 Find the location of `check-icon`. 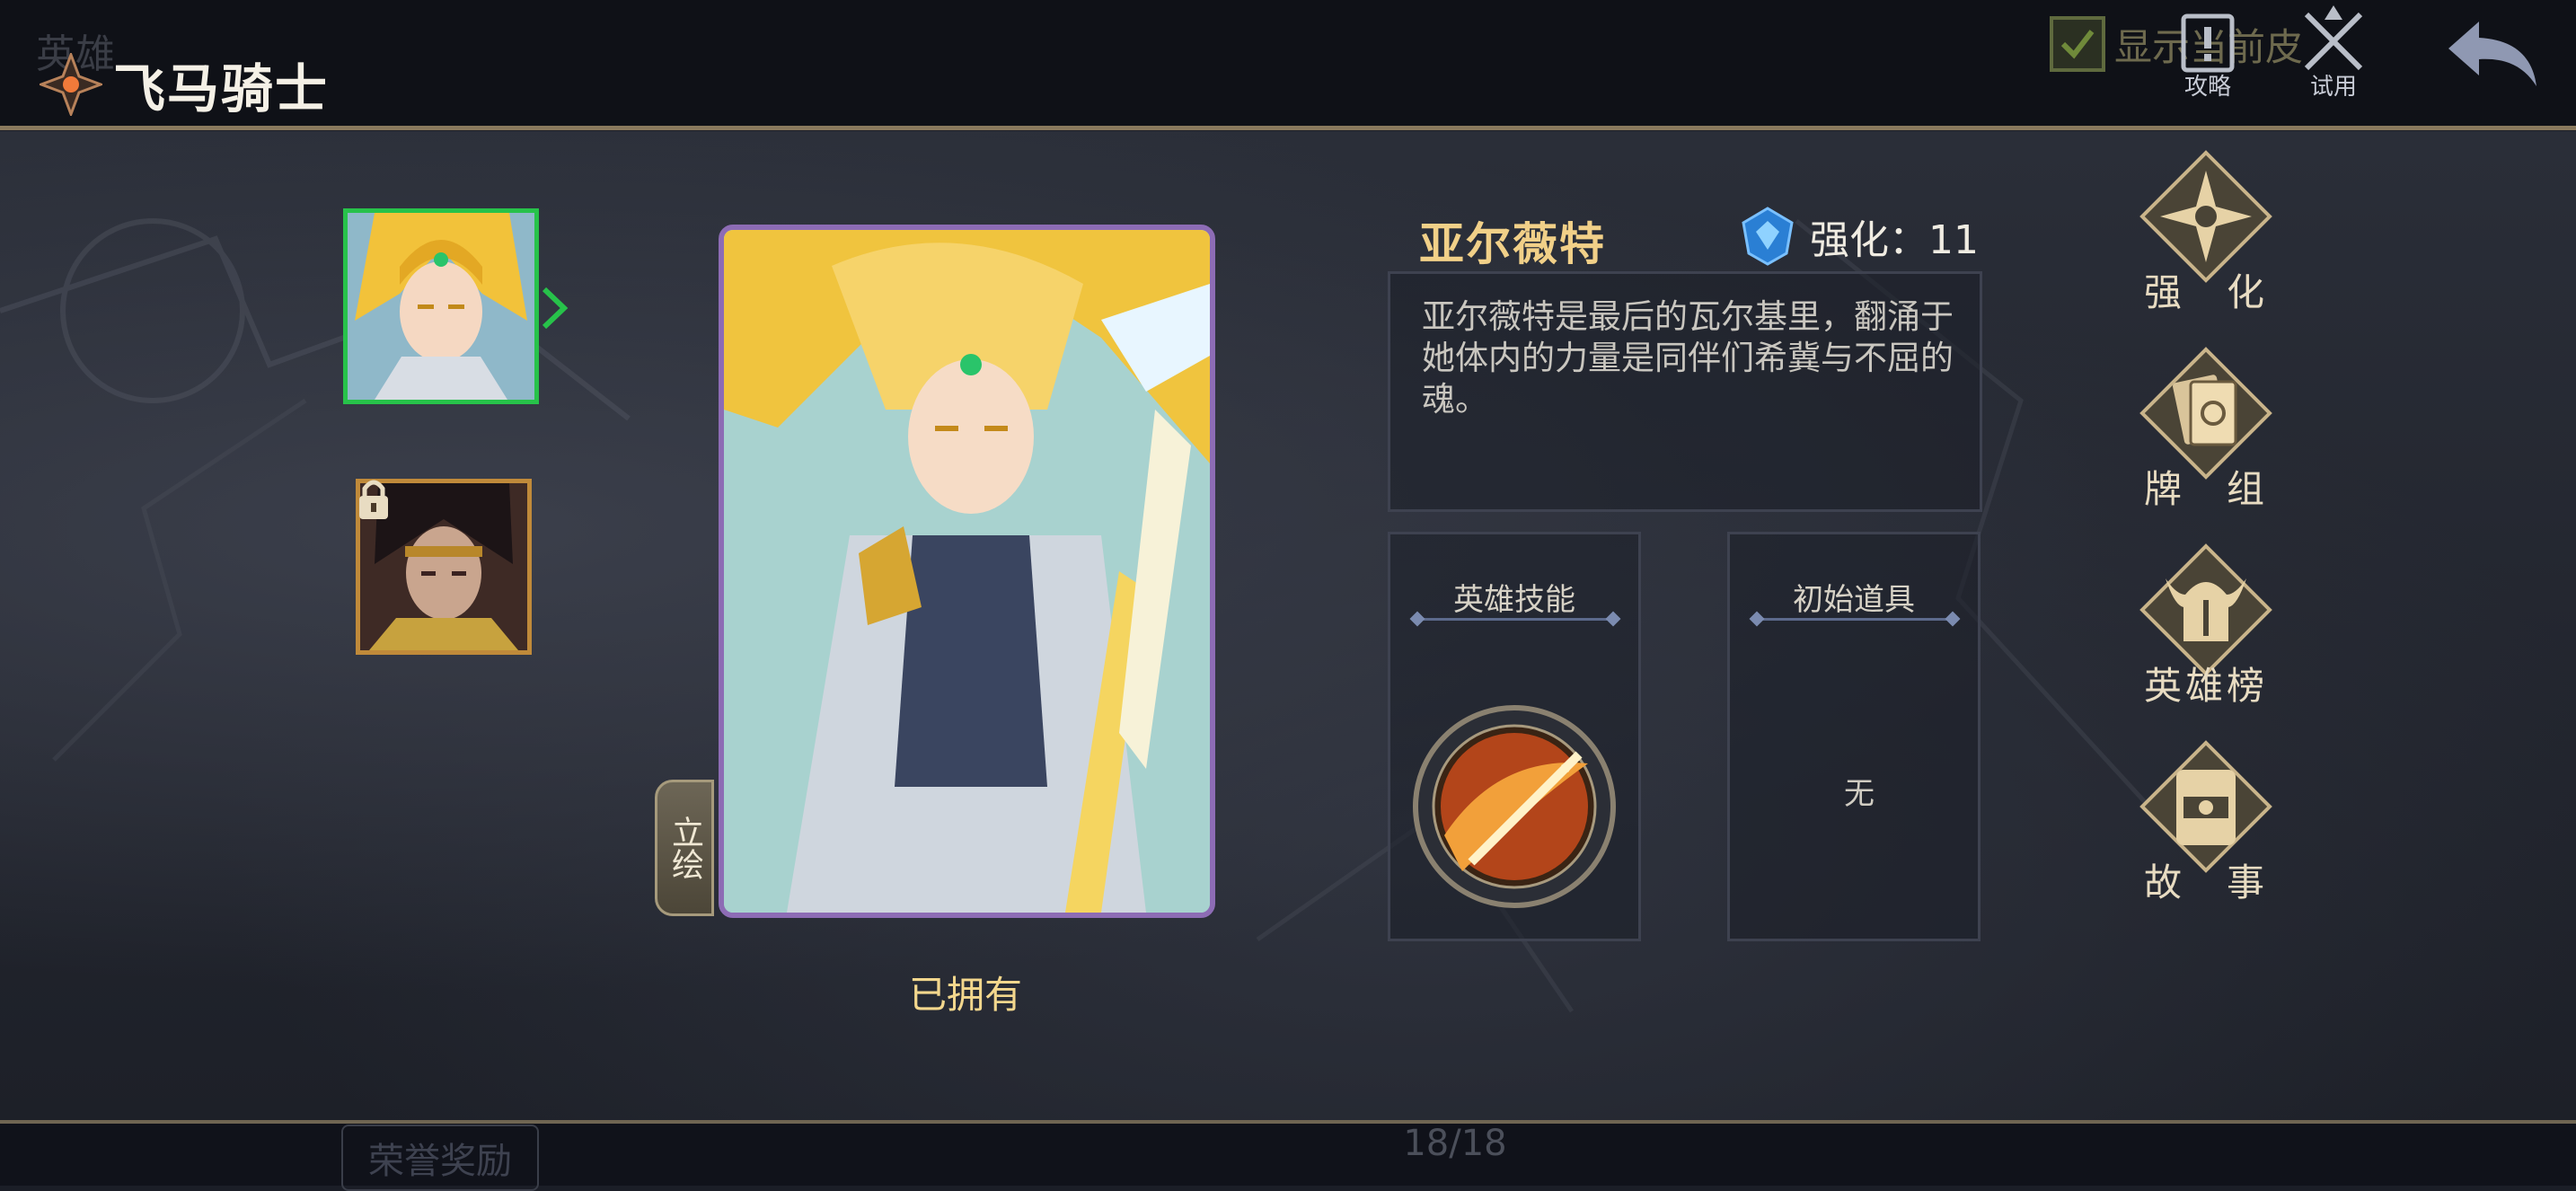

check-icon is located at coordinates (2077, 44).